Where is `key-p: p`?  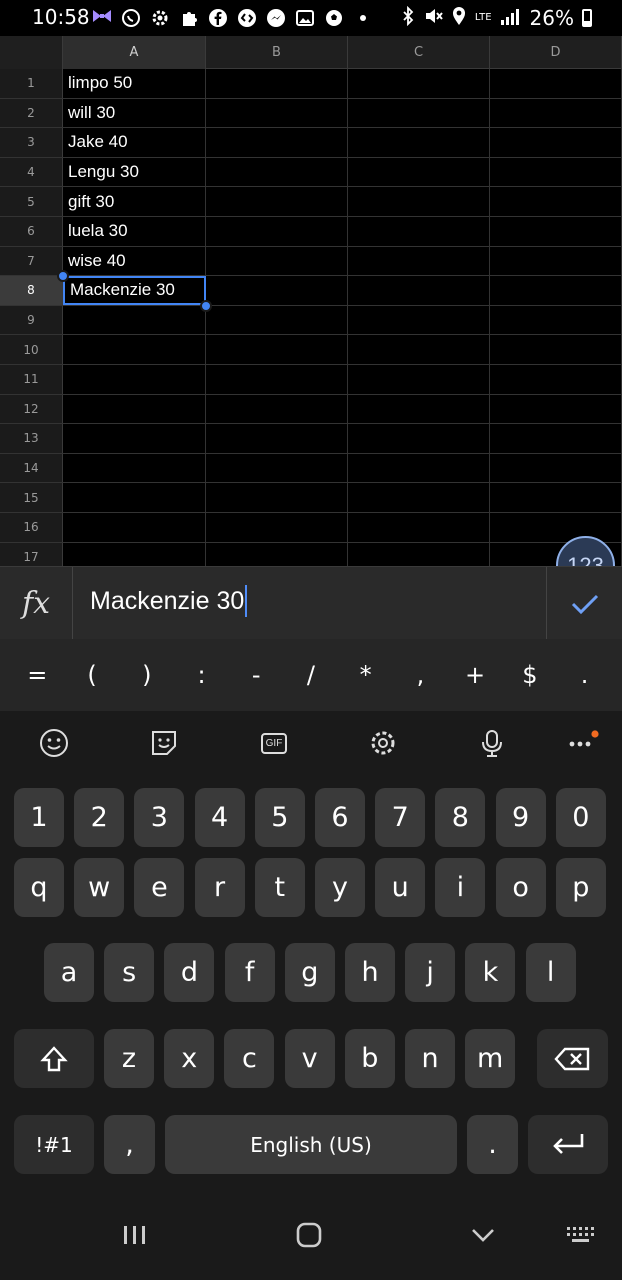
key-p: p is located at coordinates (580, 887).